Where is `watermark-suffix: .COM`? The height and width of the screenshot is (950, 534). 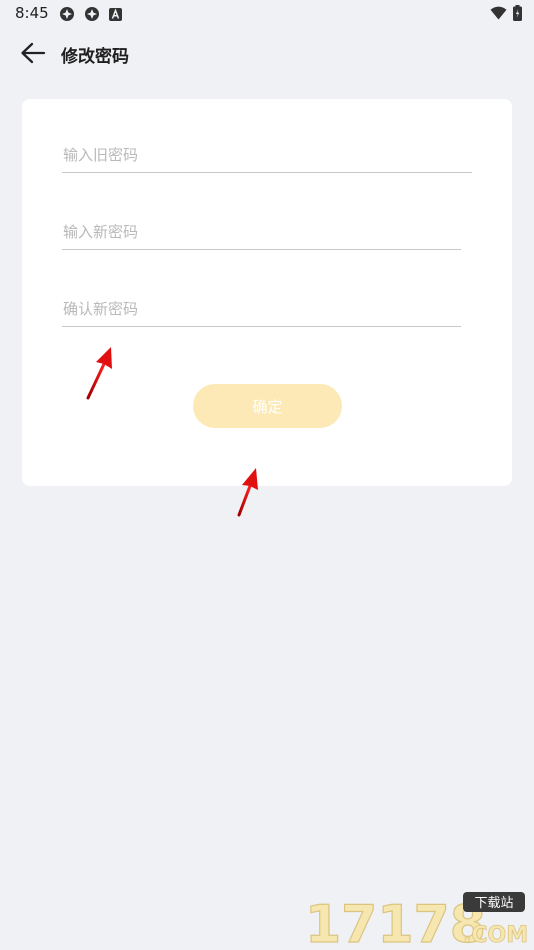
watermark-suffix: .COM is located at coordinates (495, 935).